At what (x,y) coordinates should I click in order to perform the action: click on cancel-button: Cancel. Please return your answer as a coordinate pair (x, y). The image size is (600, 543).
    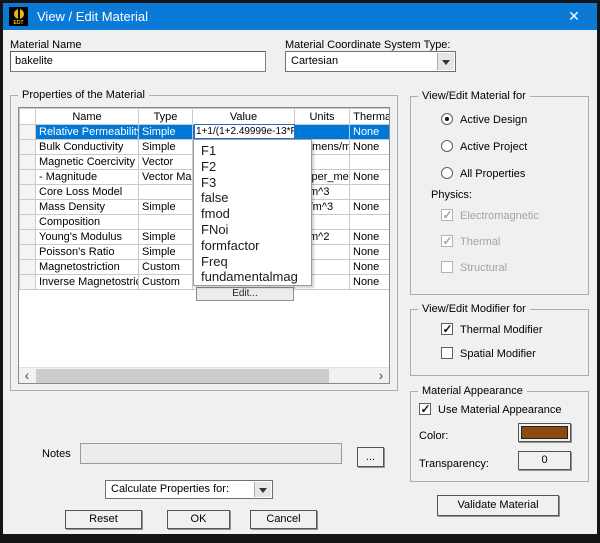
    Looking at the image, I should click on (283, 519).